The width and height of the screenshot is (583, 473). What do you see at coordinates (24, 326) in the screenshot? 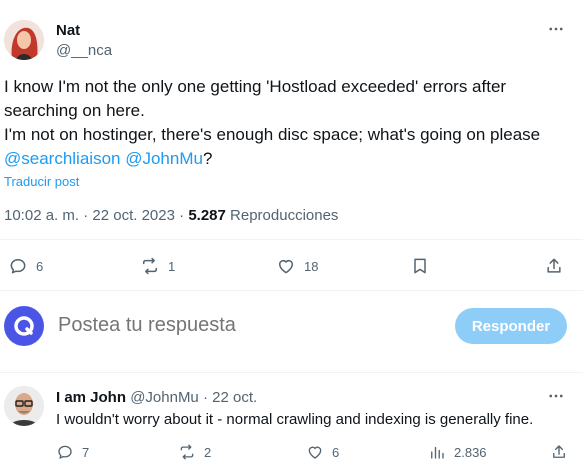
I see `composer-avatar` at bounding box center [24, 326].